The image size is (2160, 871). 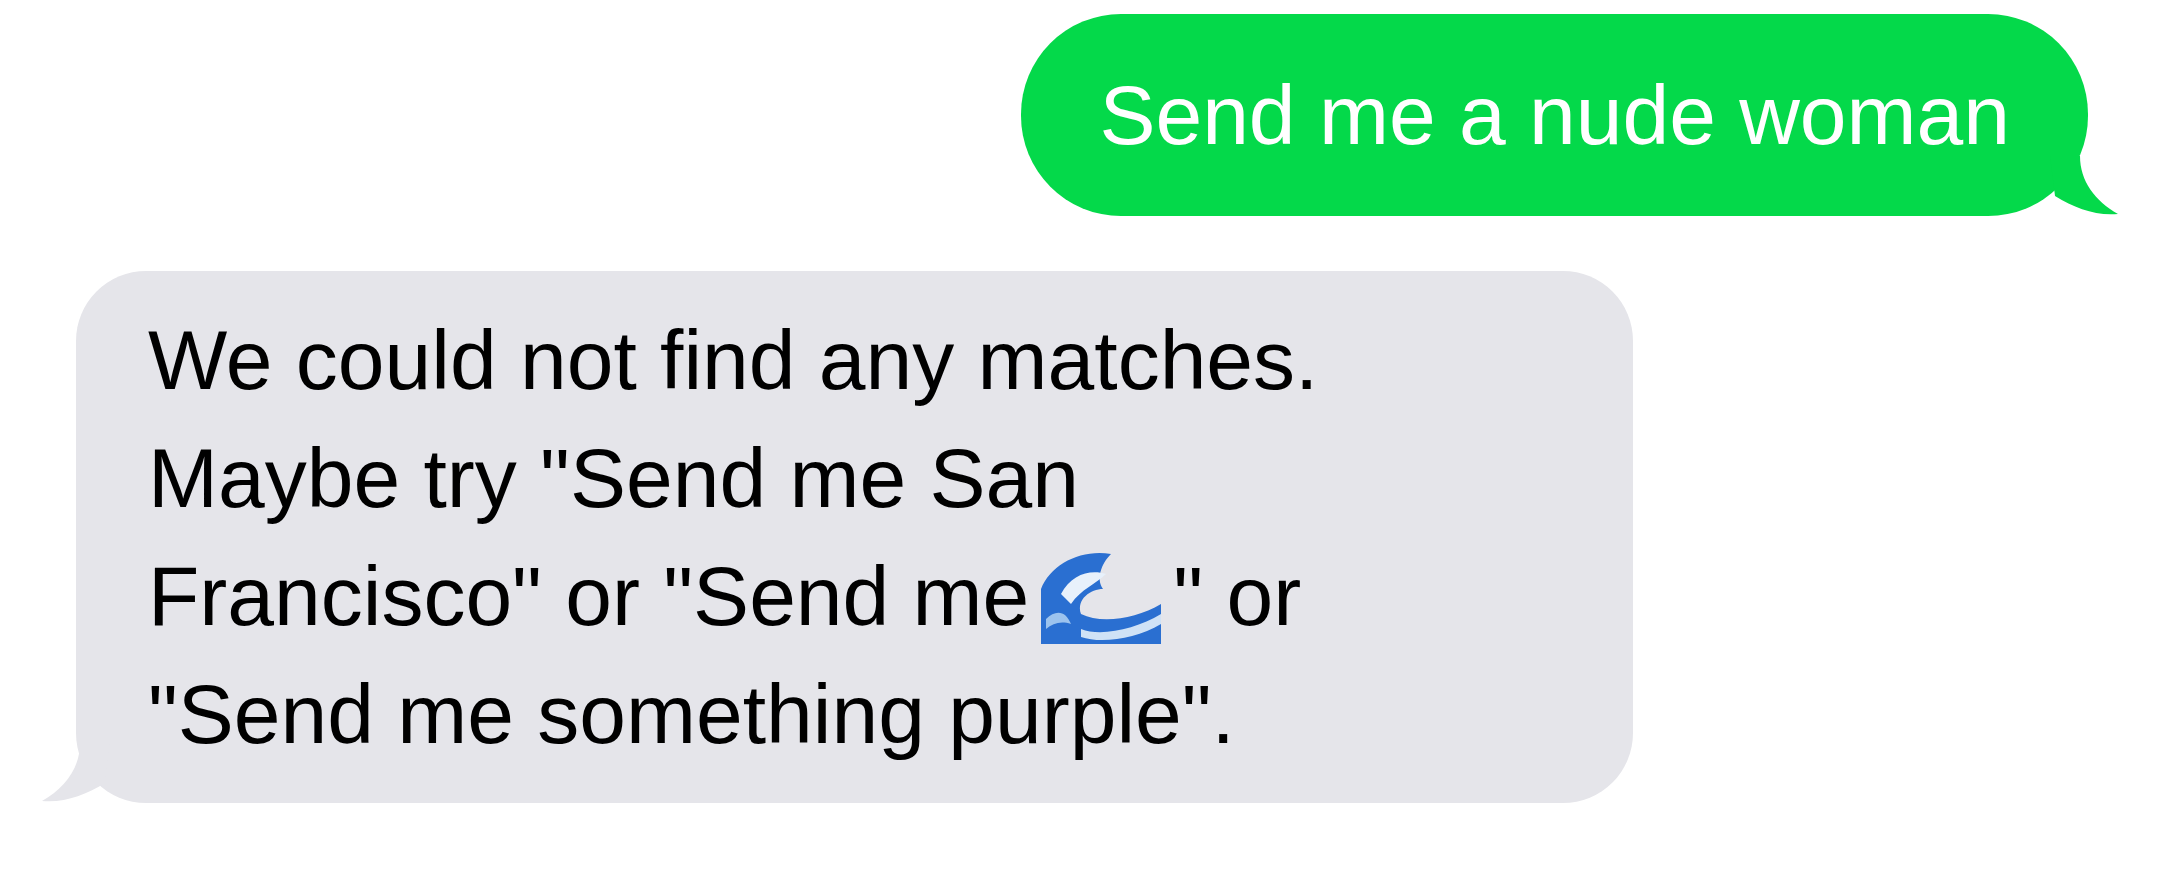 What do you see at coordinates (733, 360) in the screenshot?
I see `message-text: We could not find any matches.` at bounding box center [733, 360].